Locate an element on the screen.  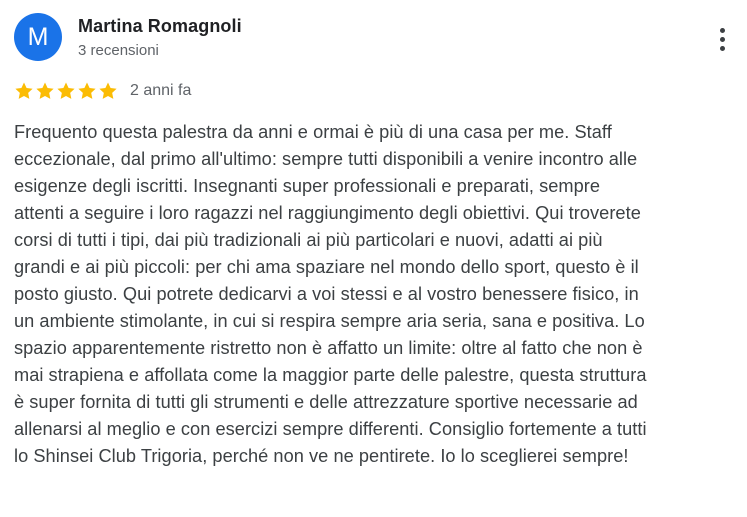
star-rating is located at coordinates (66, 91).